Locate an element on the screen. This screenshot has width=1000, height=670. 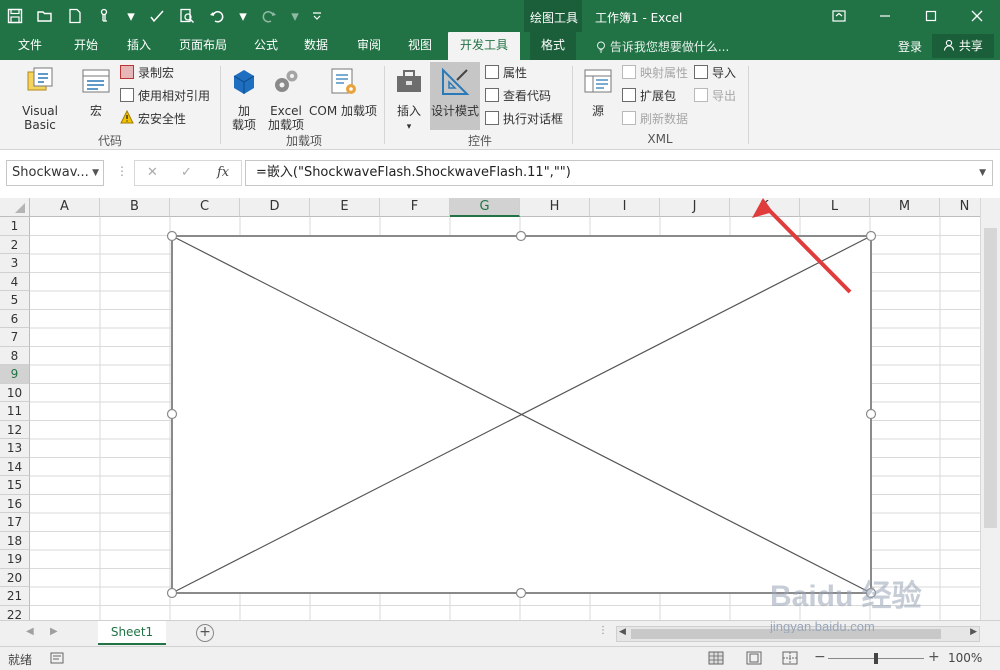
zoom-slider-thumb is located at coordinates (876, 658).